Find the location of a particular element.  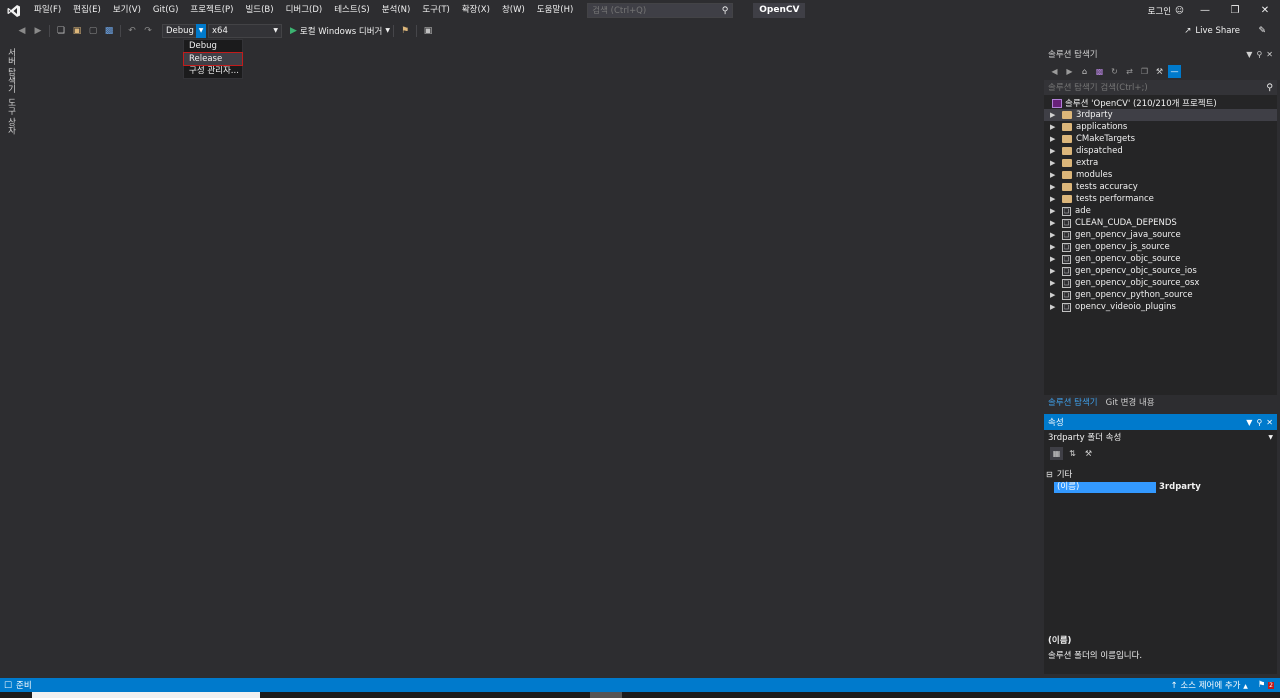

tab-solution-explorer: 솔루션 탐색기 is located at coordinates (1073, 402).